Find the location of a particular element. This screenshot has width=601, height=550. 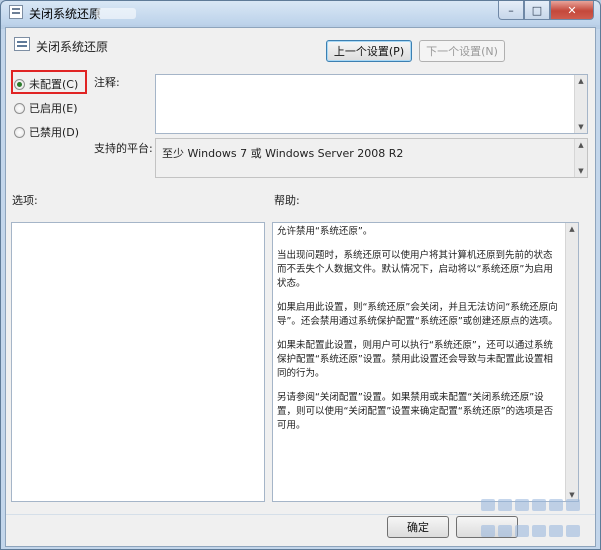

radio-not-configured: 未配置(C) is located at coordinates (46, 84).